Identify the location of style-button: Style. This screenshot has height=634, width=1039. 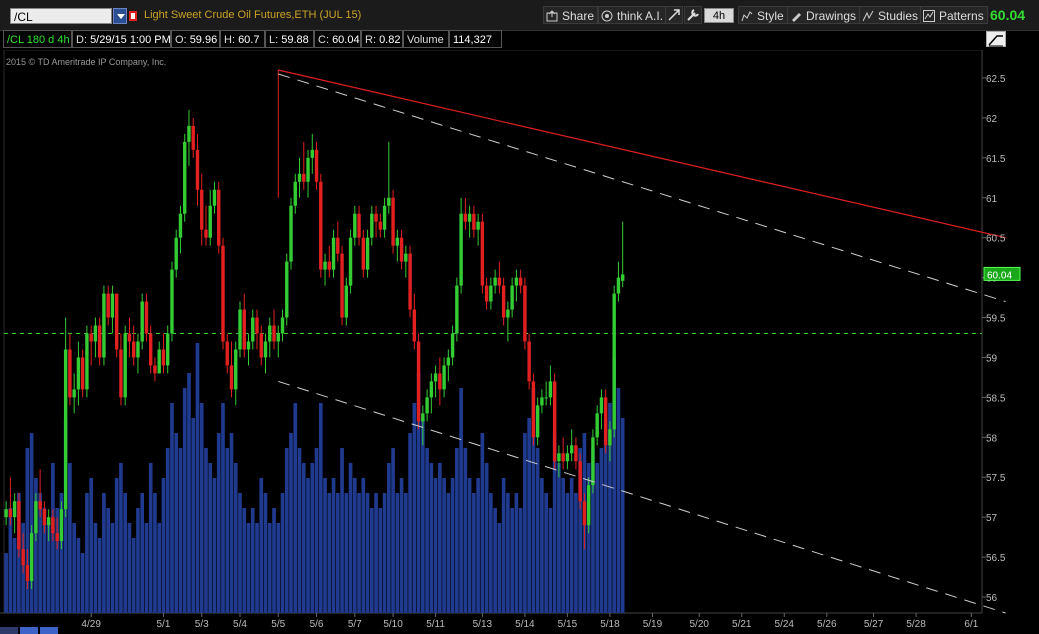
(763, 15).